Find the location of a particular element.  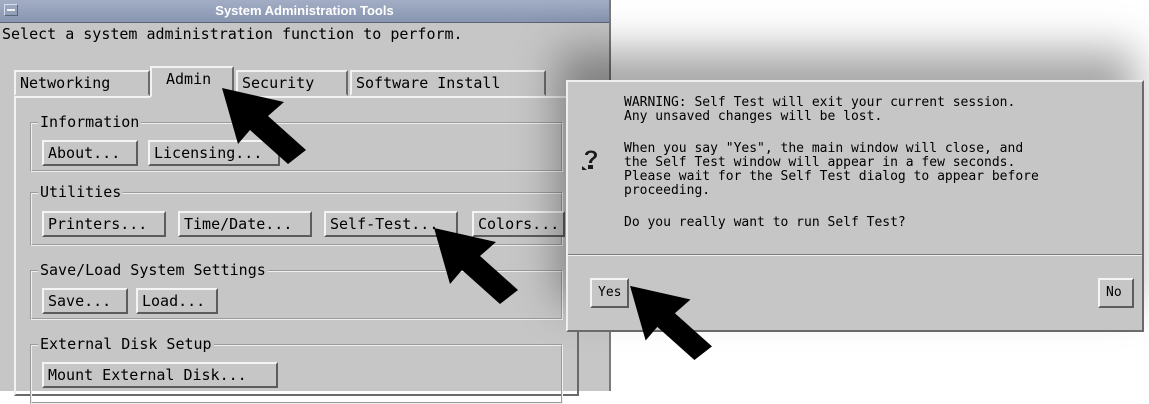

dialog-warning-line-2: Any unsaved changes will be lost. is located at coordinates (753, 116).